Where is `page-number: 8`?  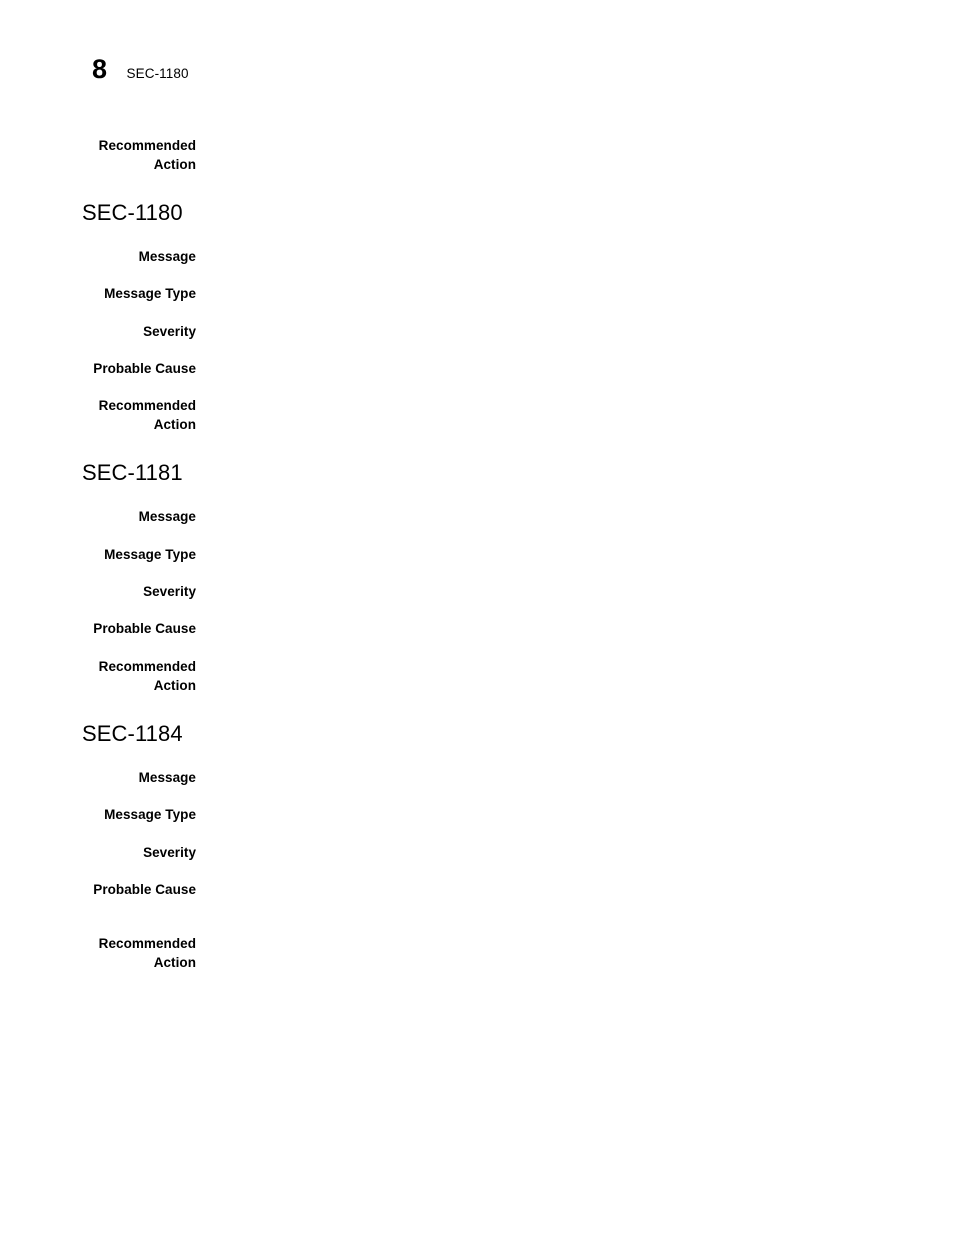
page-number: 8 is located at coordinates (99, 69).